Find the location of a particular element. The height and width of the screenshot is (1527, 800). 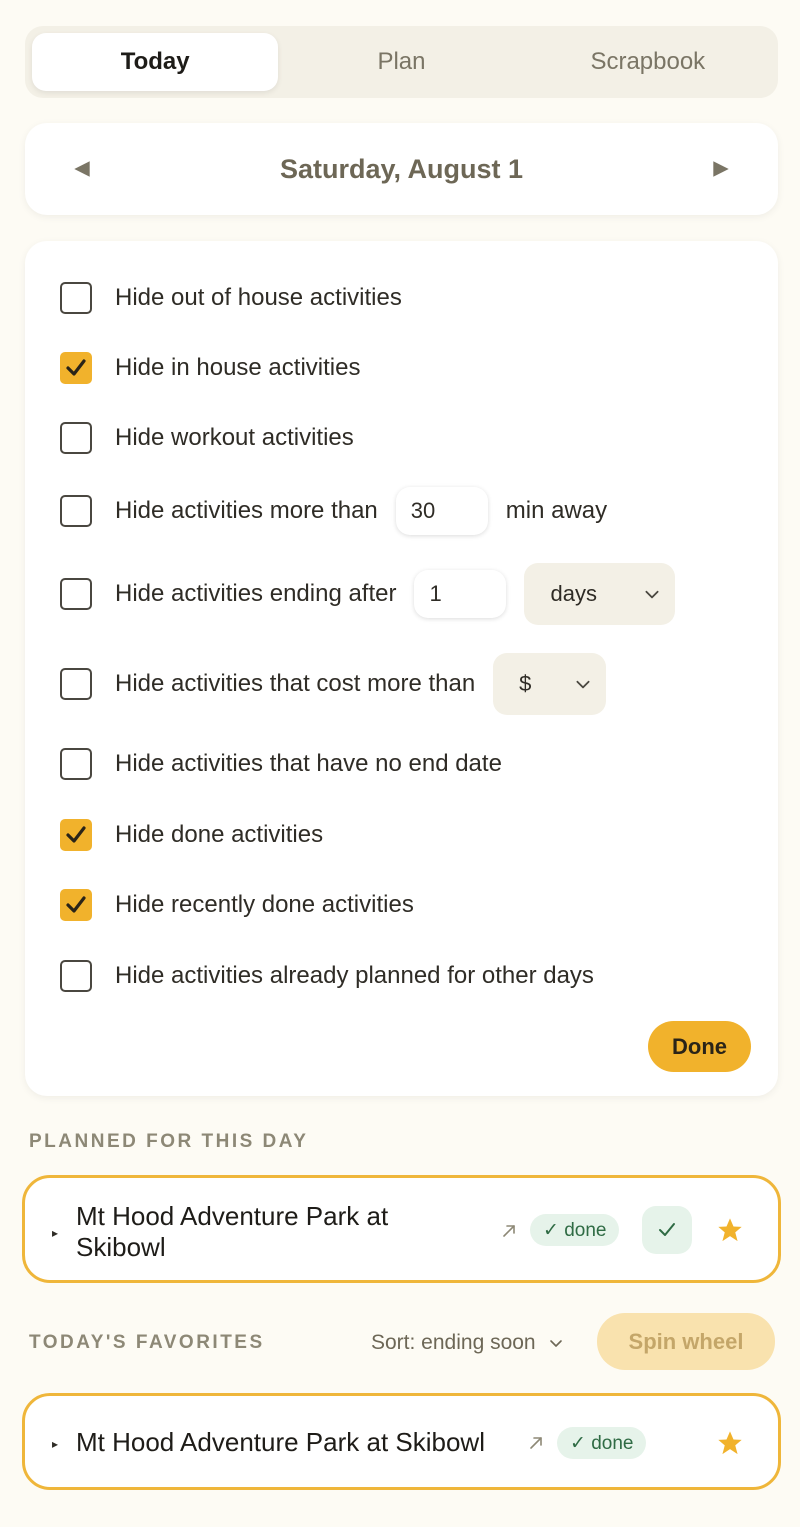

checkbox-ending-after is located at coordinates (76, 594).